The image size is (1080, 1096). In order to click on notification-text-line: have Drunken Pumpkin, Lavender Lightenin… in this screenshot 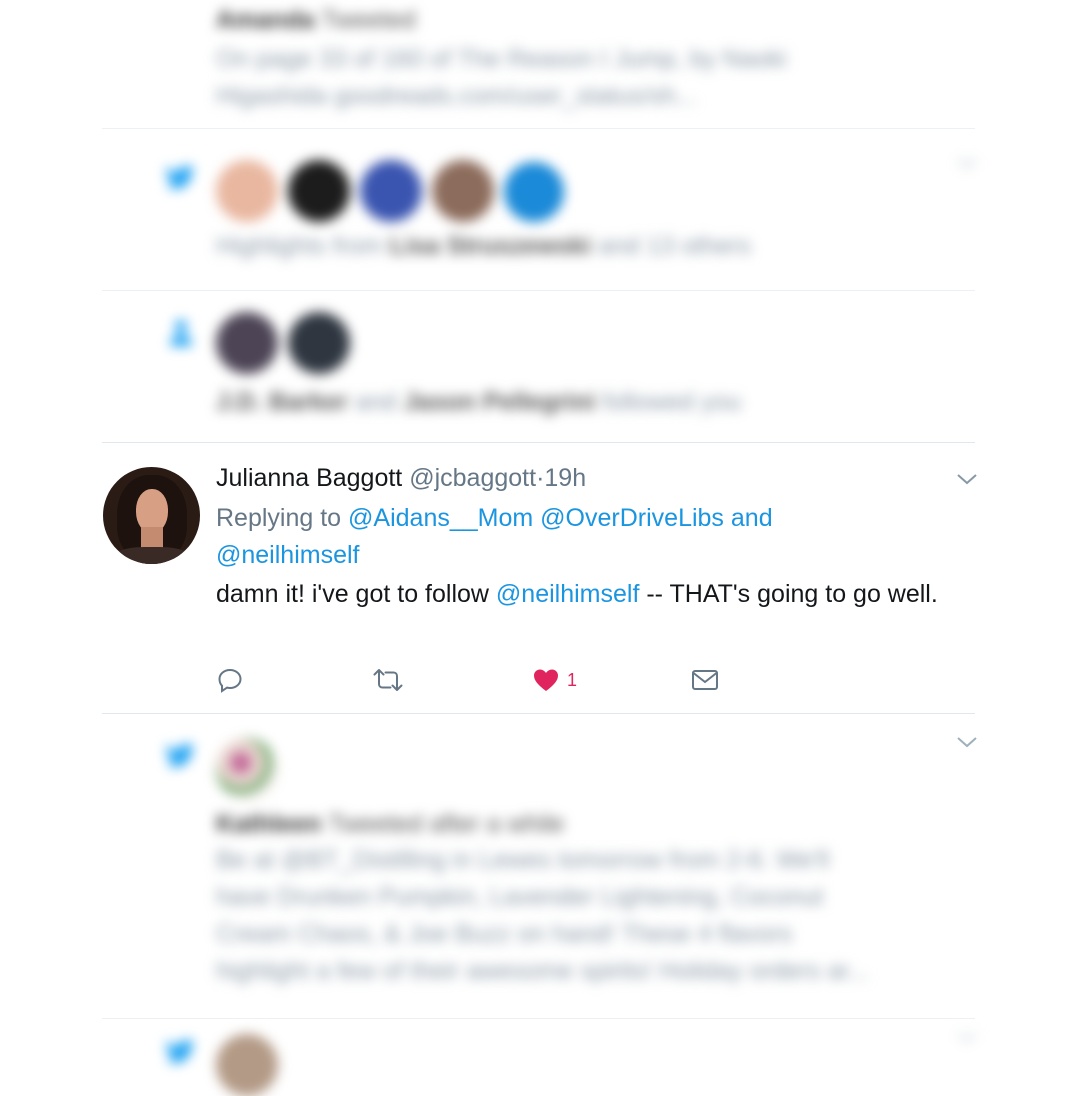, I will do `click(520, 897)`.